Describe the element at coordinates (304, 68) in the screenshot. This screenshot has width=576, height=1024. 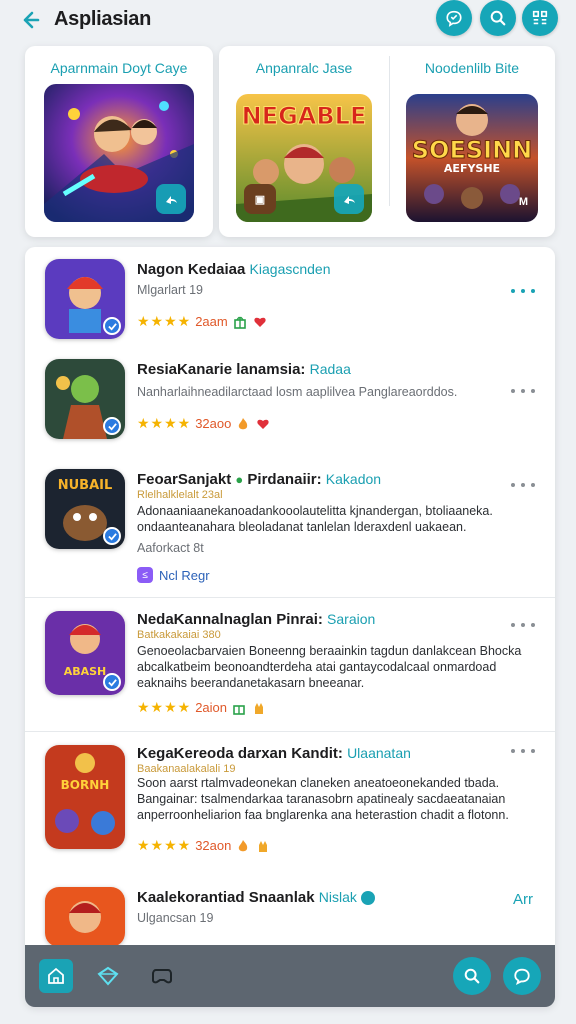
I see `featured-title: Anpanralc Jase` at that location.